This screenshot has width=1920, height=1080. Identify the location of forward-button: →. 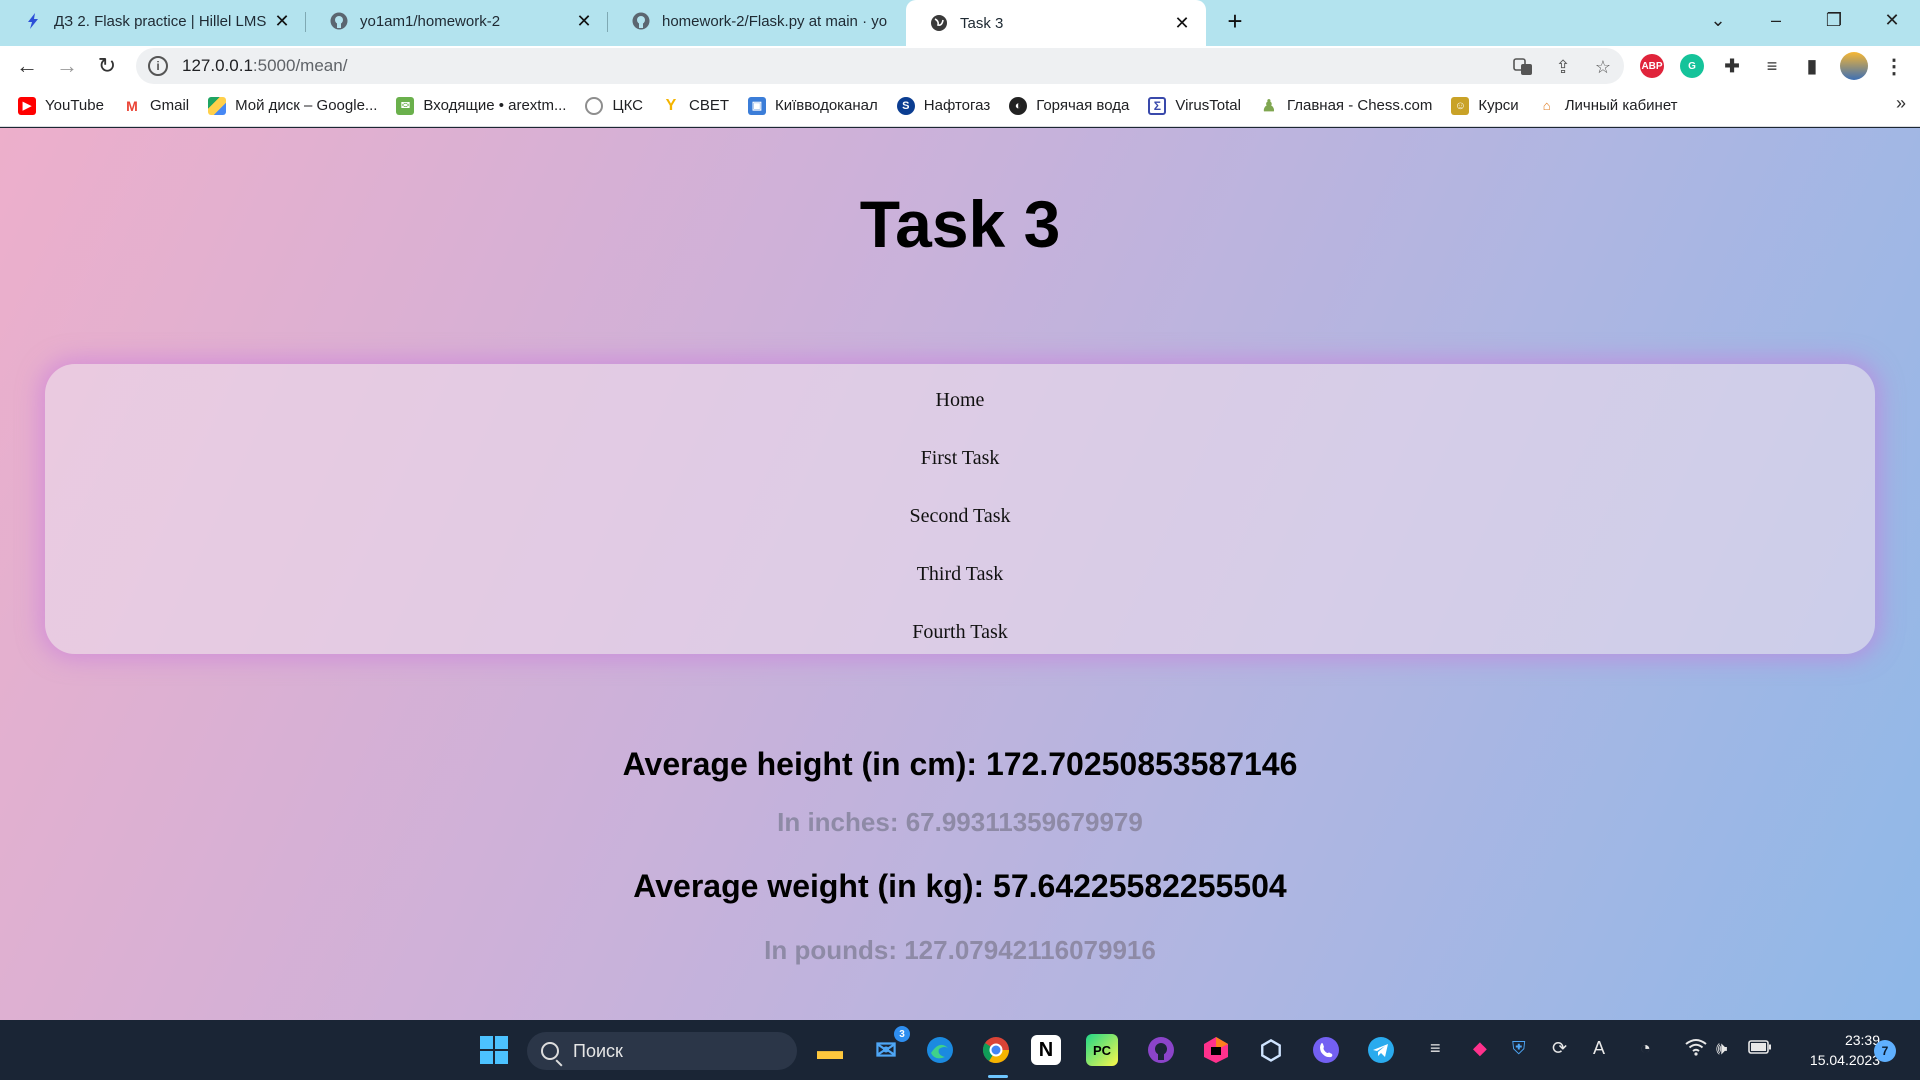
(67, 66).